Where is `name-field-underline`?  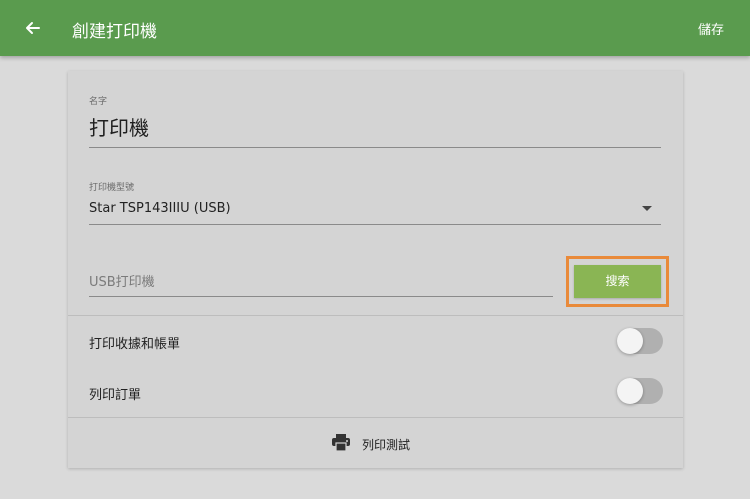
name-field-underline is located at coordinates (375, 147).